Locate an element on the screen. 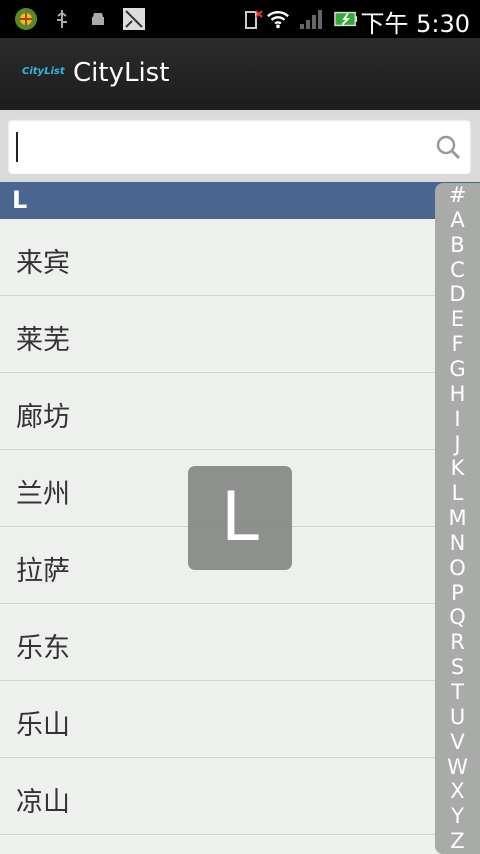  index-letter: W is located at coordinates (457, 767).